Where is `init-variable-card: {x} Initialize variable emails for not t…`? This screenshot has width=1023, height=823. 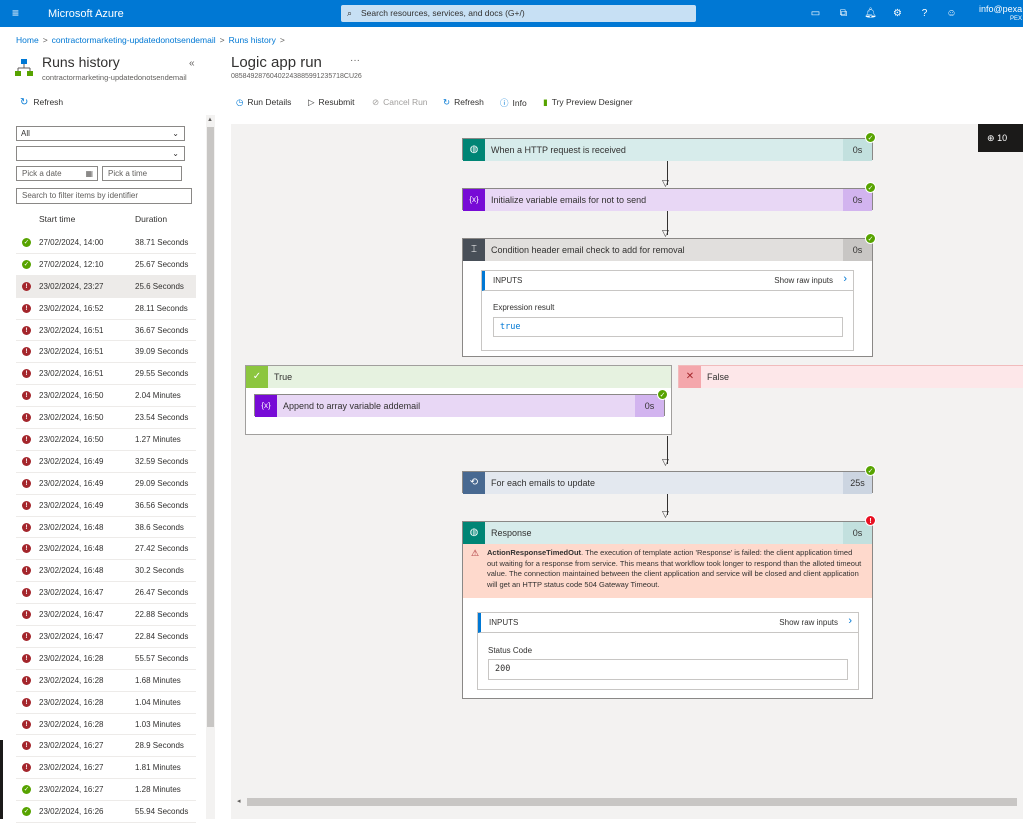 init-variable-card: {x} Initialize variable emails for not t… is located at coordinates (667, 199).